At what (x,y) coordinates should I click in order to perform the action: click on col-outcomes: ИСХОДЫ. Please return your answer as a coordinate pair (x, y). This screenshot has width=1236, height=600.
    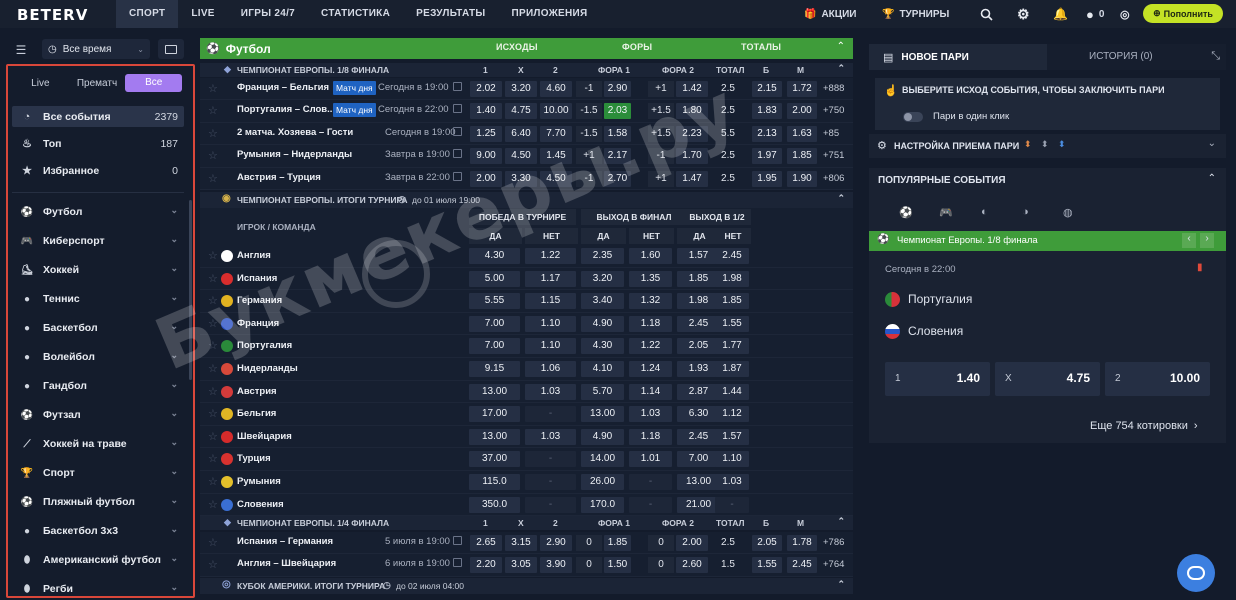
    Looking at the image, I should click on (517, 47).